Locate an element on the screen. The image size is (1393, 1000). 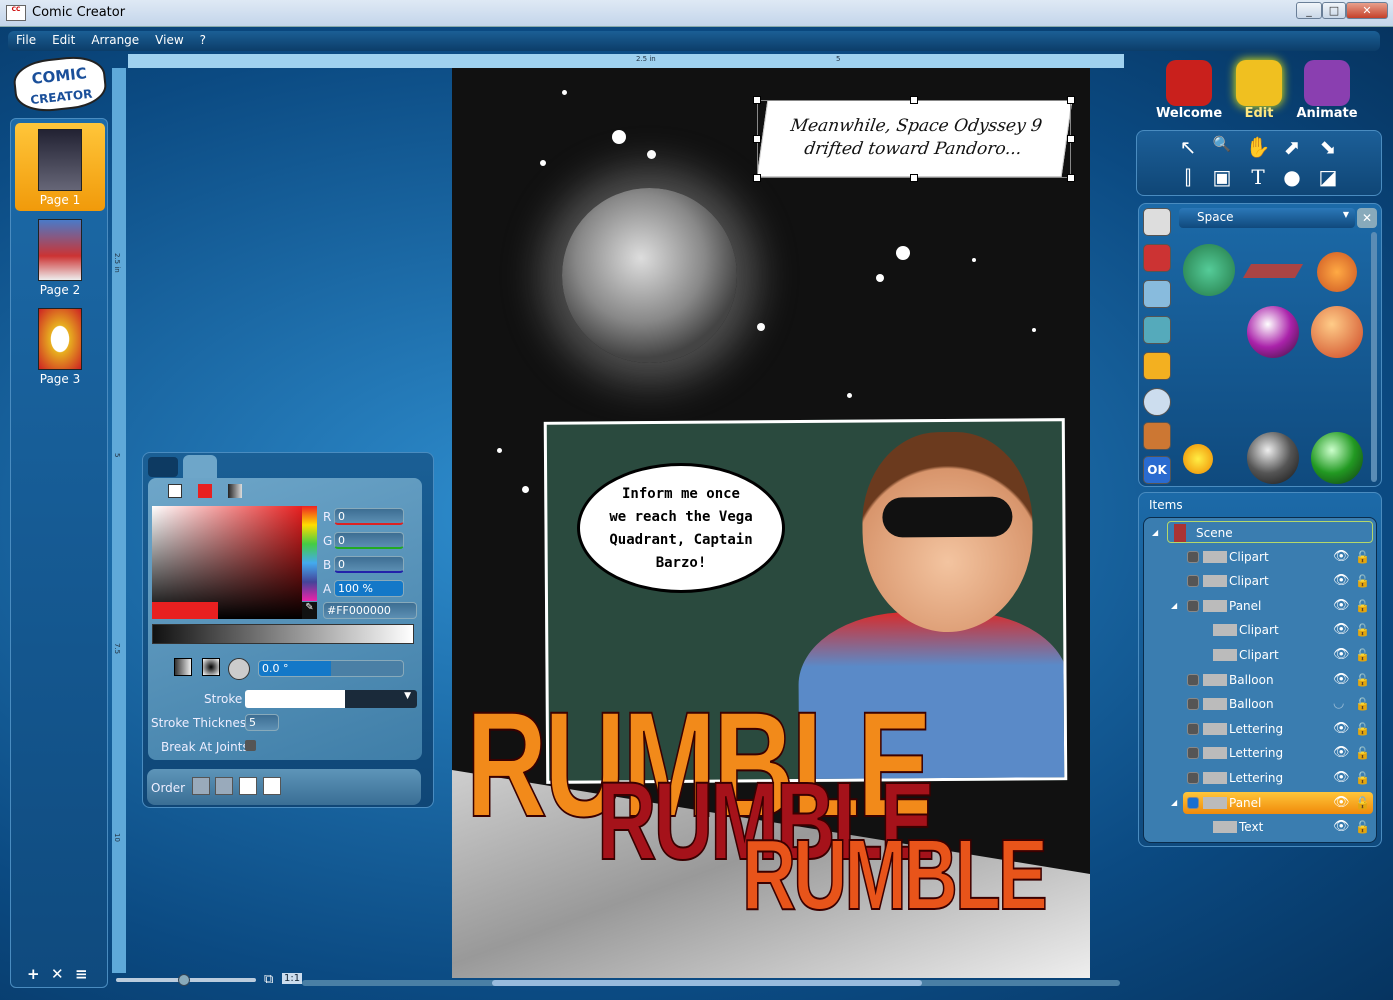
item-row-scene: ◢ Scene is located at coordinates (1262, 532).